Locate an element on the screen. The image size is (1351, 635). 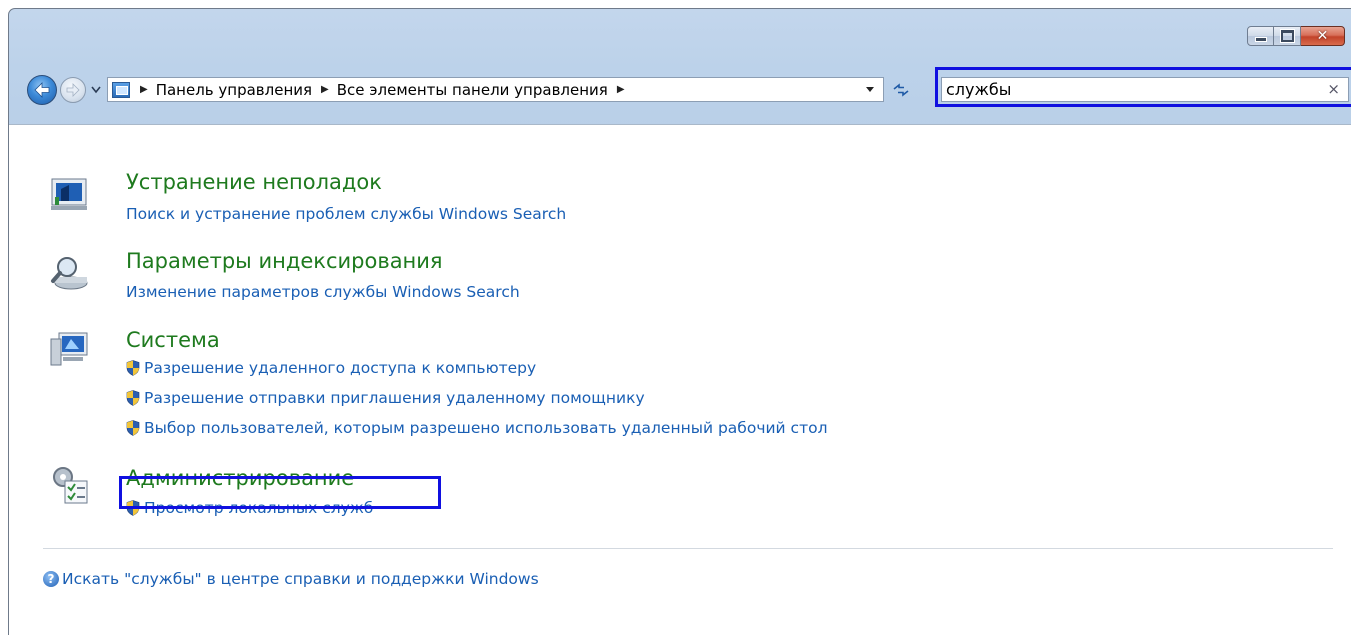
maximize-icon is located at coordinates (1287, 36).